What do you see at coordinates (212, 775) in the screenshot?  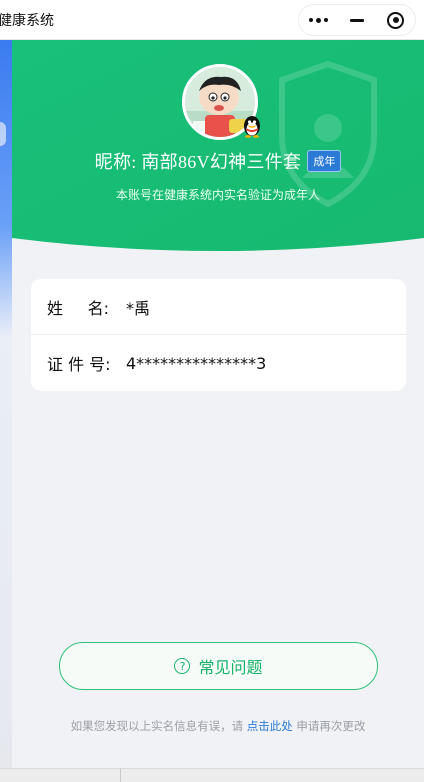 I see `background-window-bottom` at bounding box center [212, 775].